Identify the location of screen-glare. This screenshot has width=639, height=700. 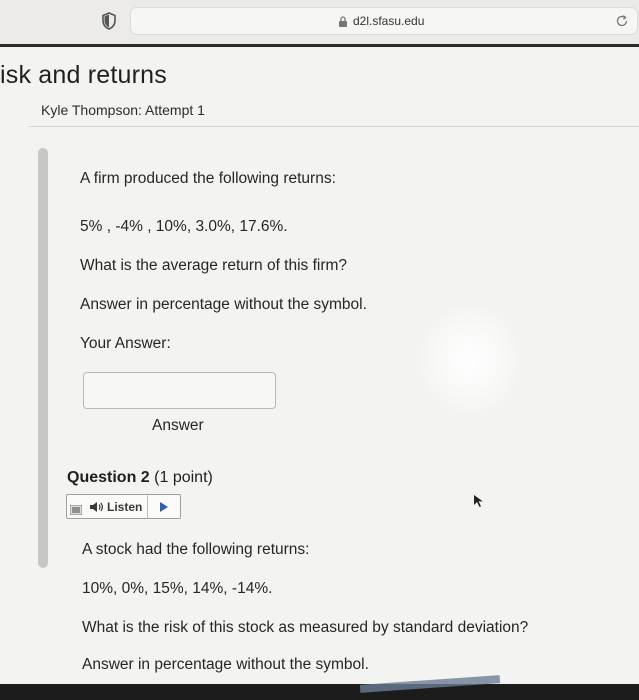
(470, 360).